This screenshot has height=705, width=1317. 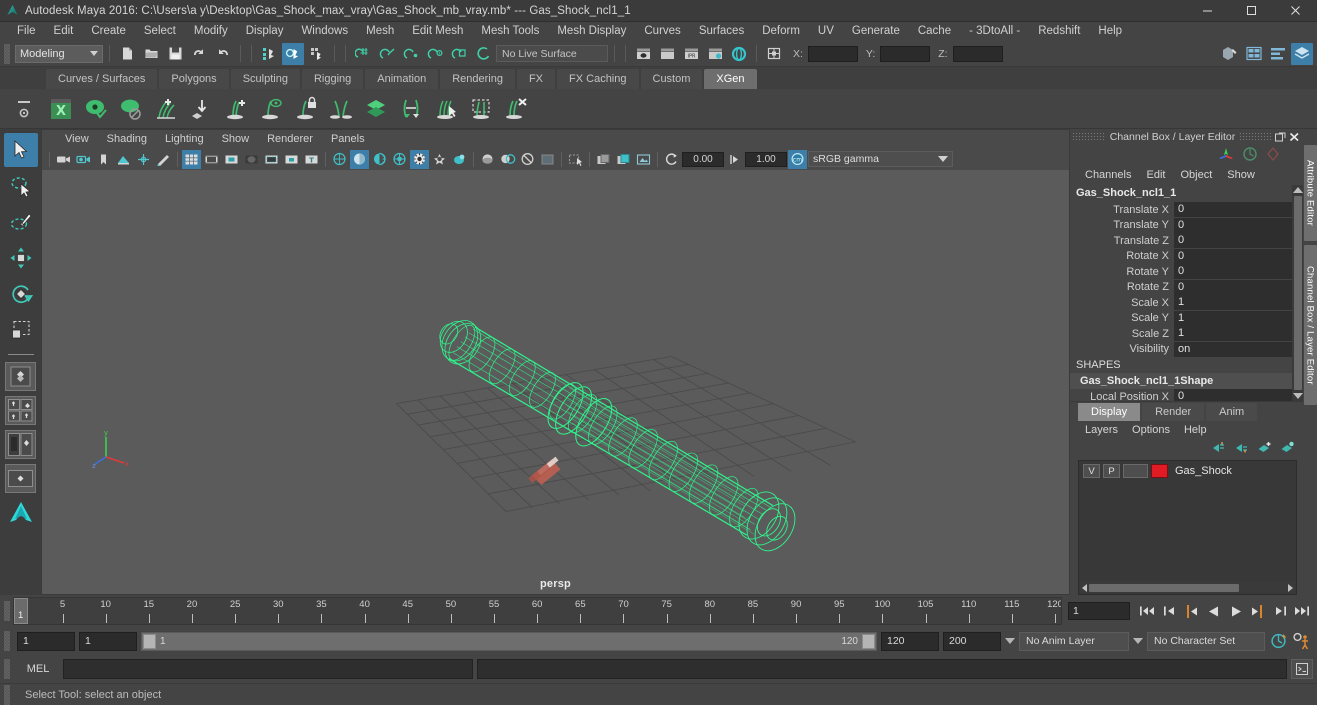 What do you see at coordinates (59, 53) in the screenshot?
I see `menu-set-selector: Modeling` at bounding box center [59, 53].